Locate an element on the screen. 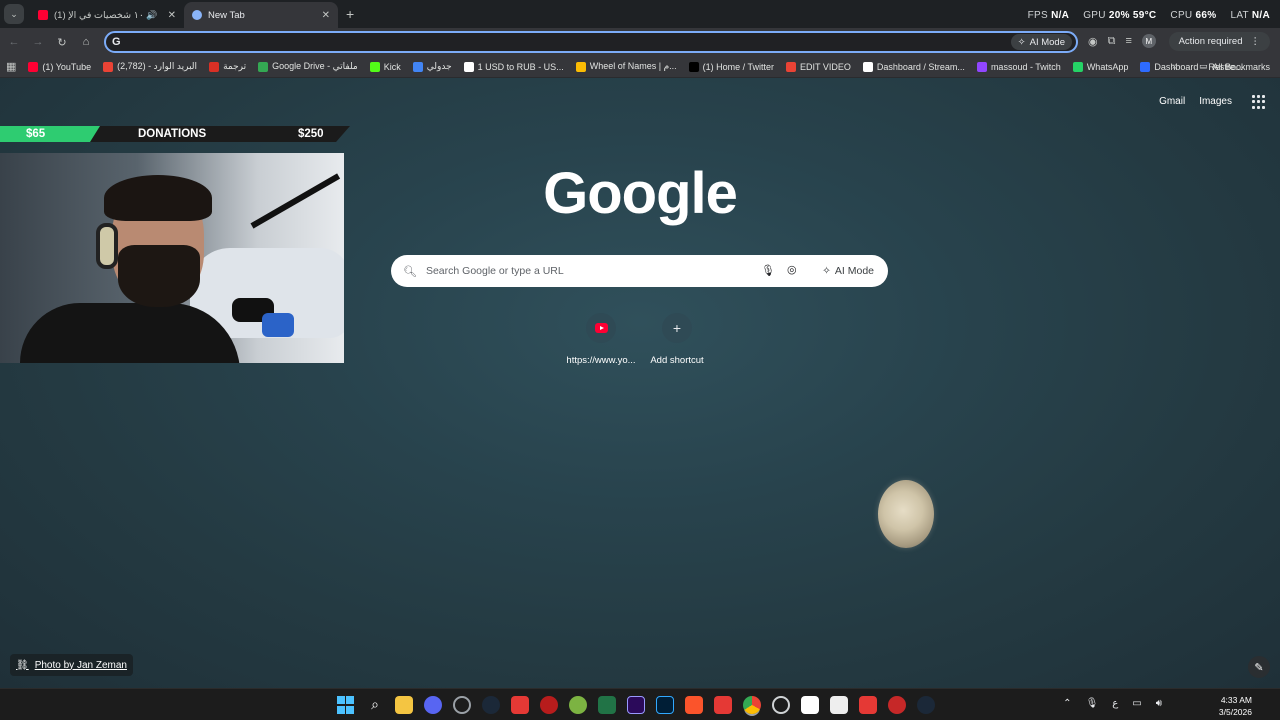 Image resolution: width=1280 pixels, height=720 pixels. puzzle-icon: ⧉ is located at coordinates (1112, 41).